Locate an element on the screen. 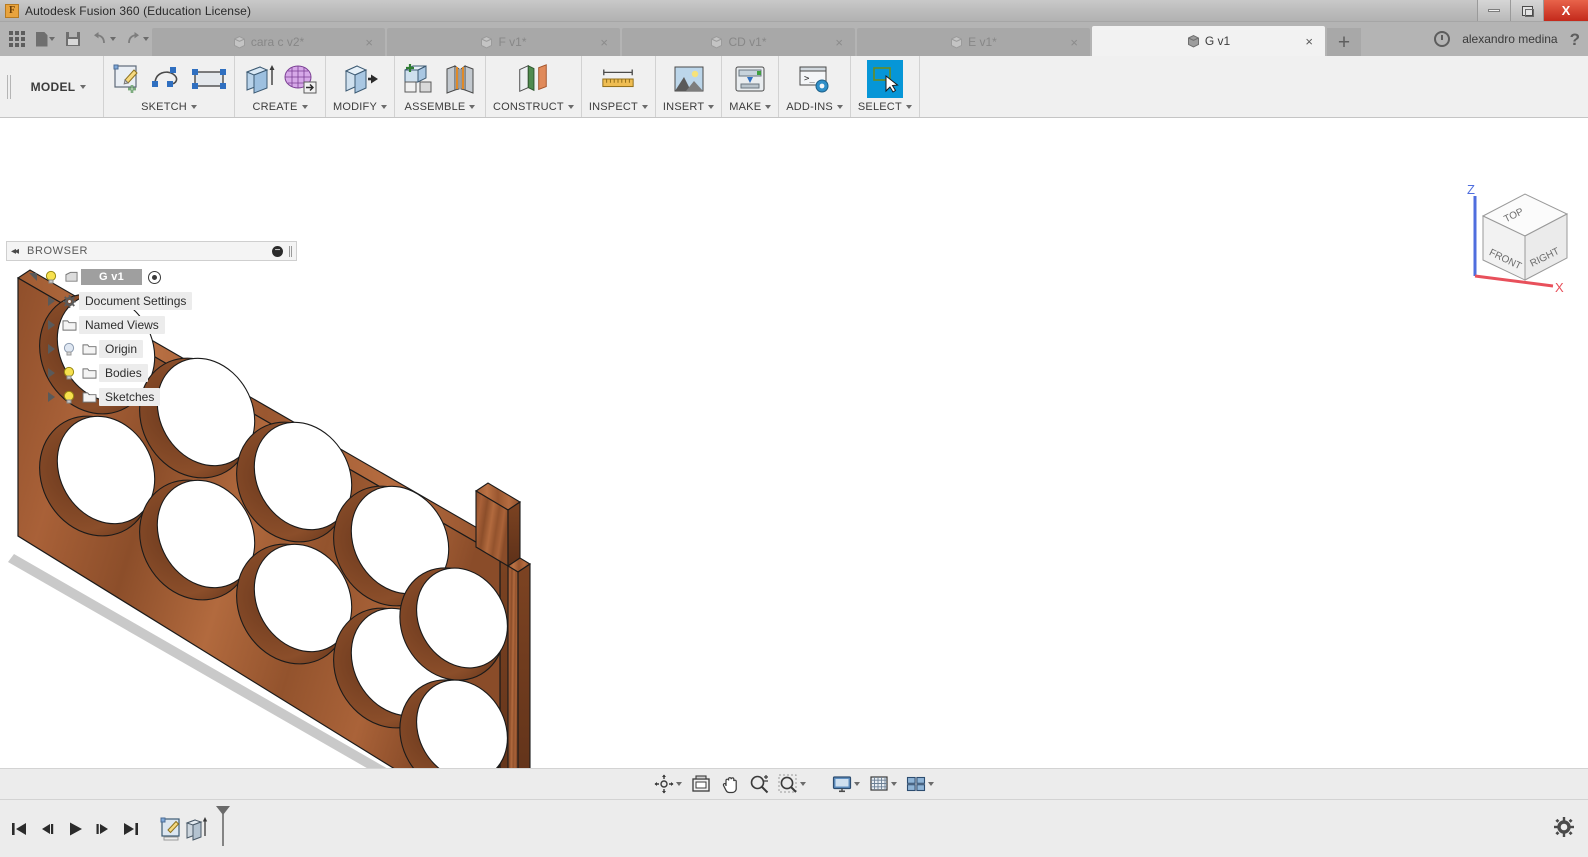 The width and height of the screenshot is (1588, 857). ribbon-group-modify: MODIFY is located at coordinates (360, 86).